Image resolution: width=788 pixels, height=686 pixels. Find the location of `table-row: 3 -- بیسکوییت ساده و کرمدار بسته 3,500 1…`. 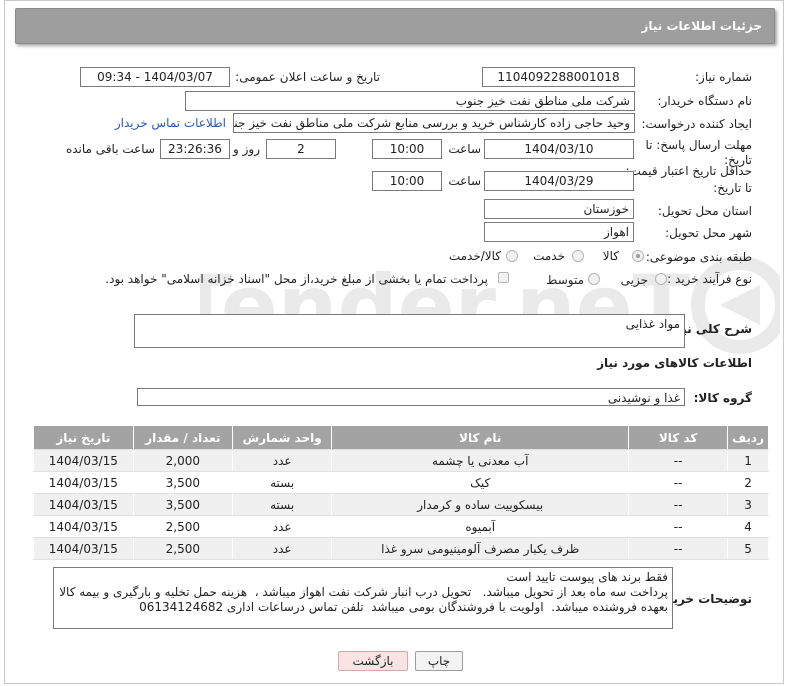

table-row: 3 -- بیسکوییت ساده و کرمدار بسته 3,500 1… is located at coordinates (401, 504).